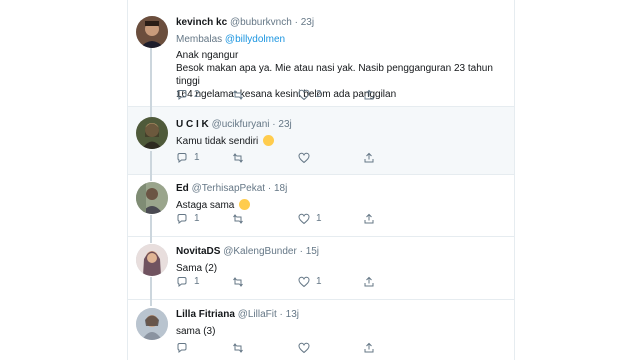  What do you see at coordinates (198, 251) in the screenshot?
I see `display-name: NovitaDS` at bounding box center [198, 251].